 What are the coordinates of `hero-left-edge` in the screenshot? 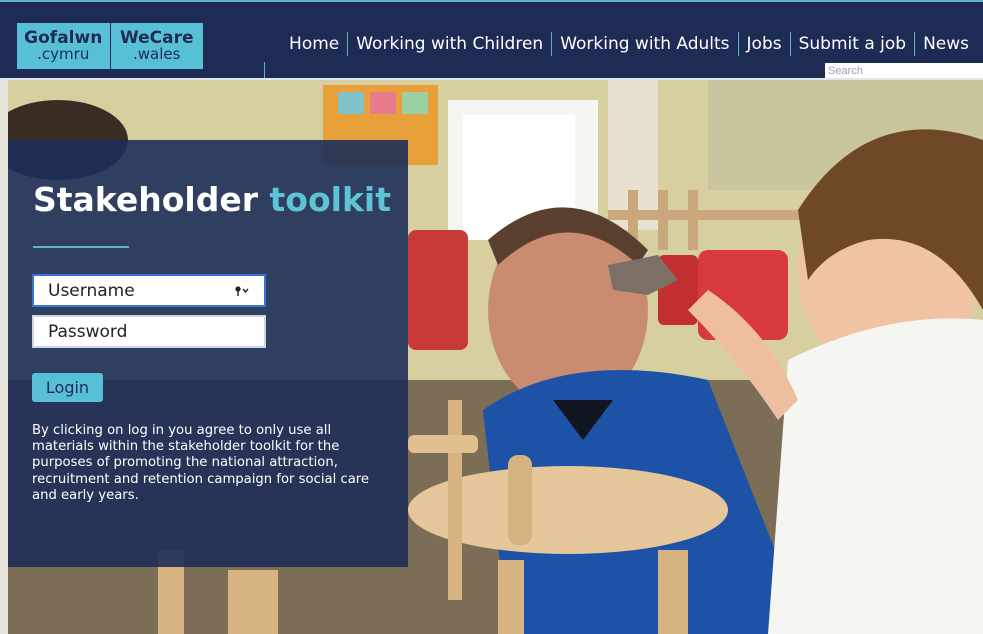 It's located at (4, 357).